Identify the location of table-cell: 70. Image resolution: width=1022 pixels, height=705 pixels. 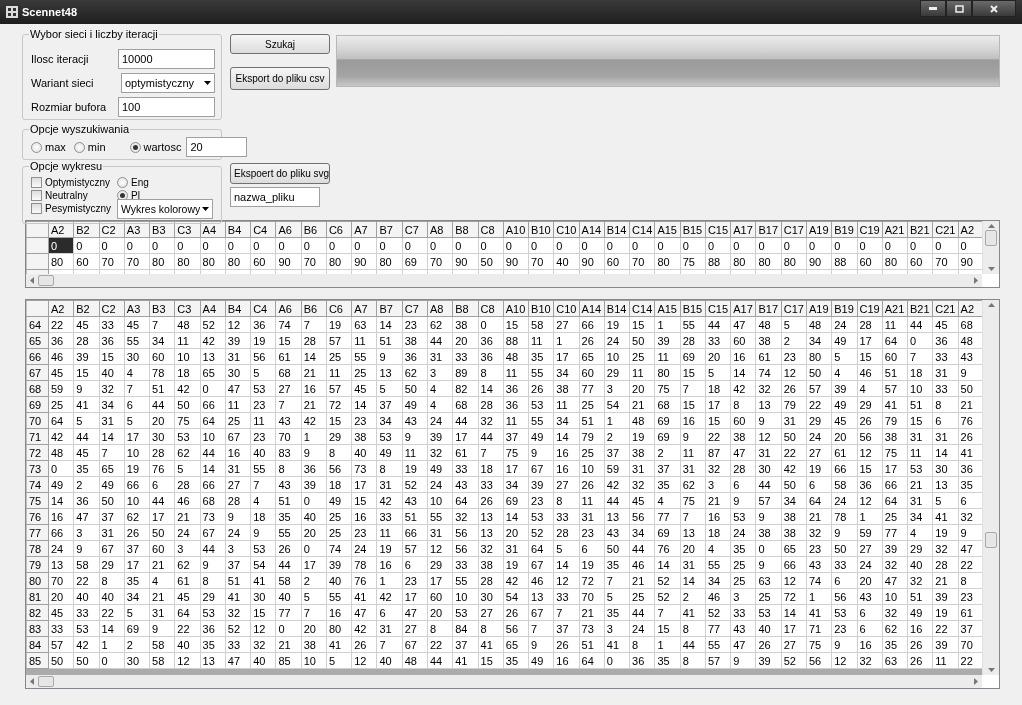
(112, 261).